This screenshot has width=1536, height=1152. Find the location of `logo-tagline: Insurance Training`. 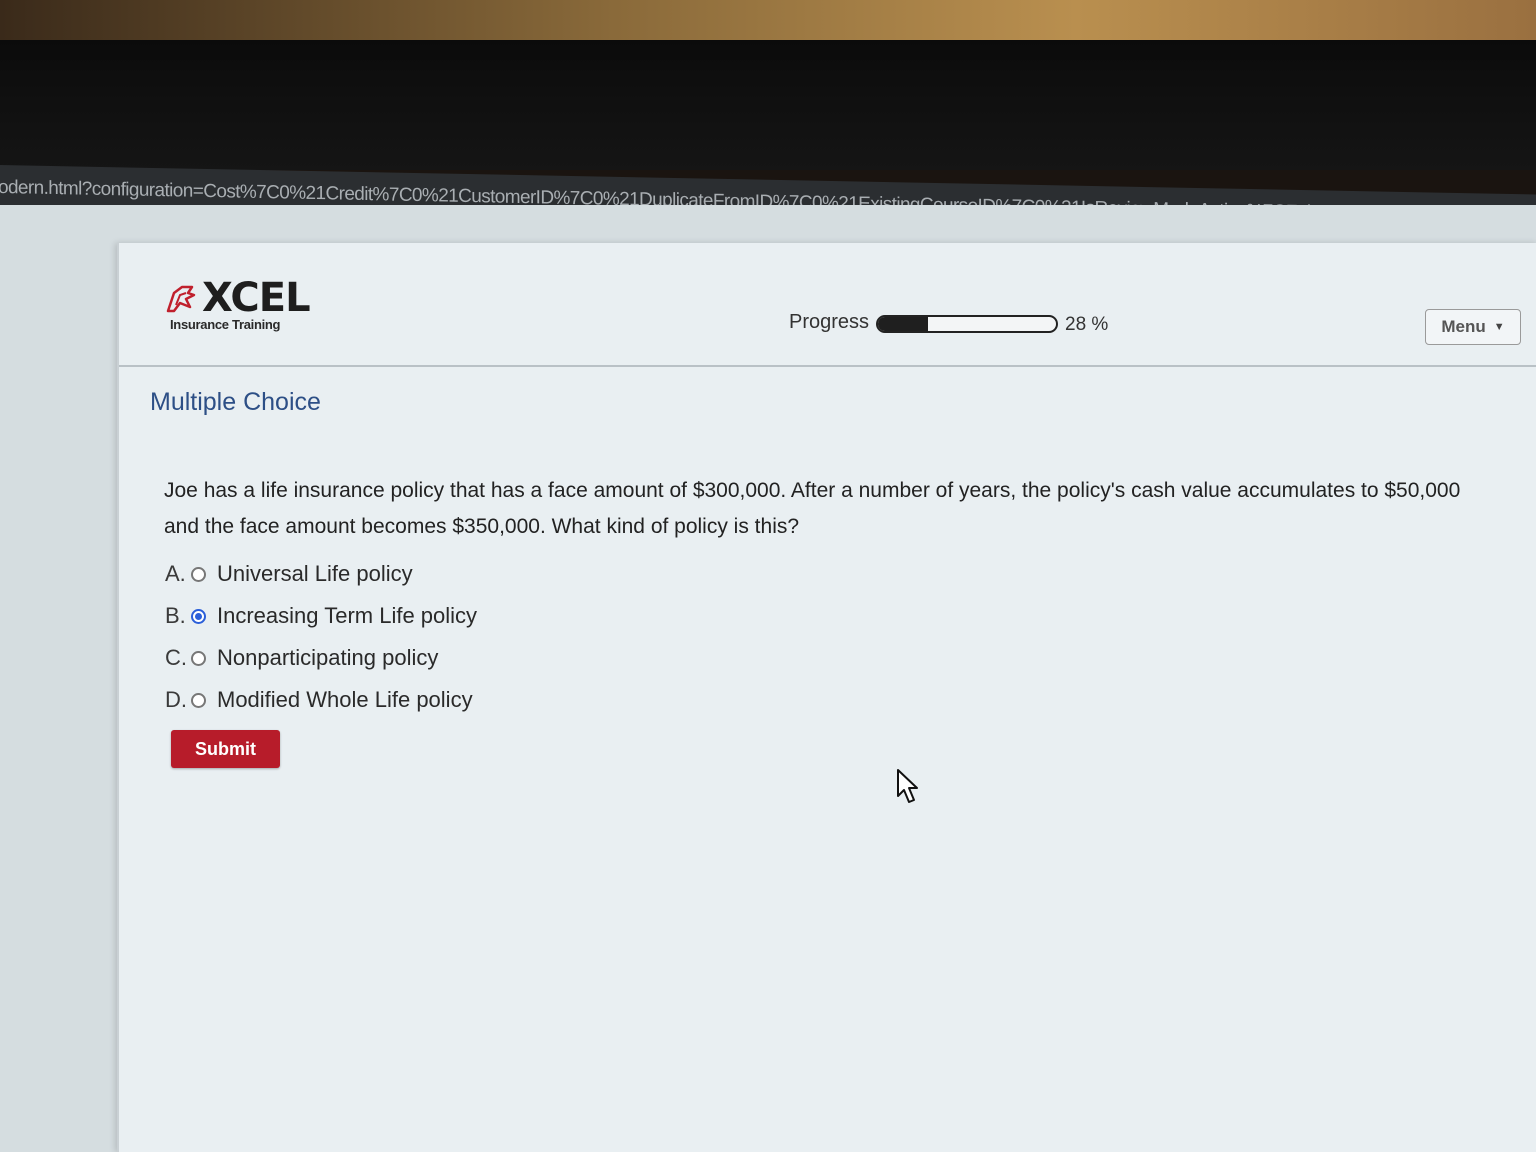

logo-tagline: Insurance Training is located at coordinates (225, 324).